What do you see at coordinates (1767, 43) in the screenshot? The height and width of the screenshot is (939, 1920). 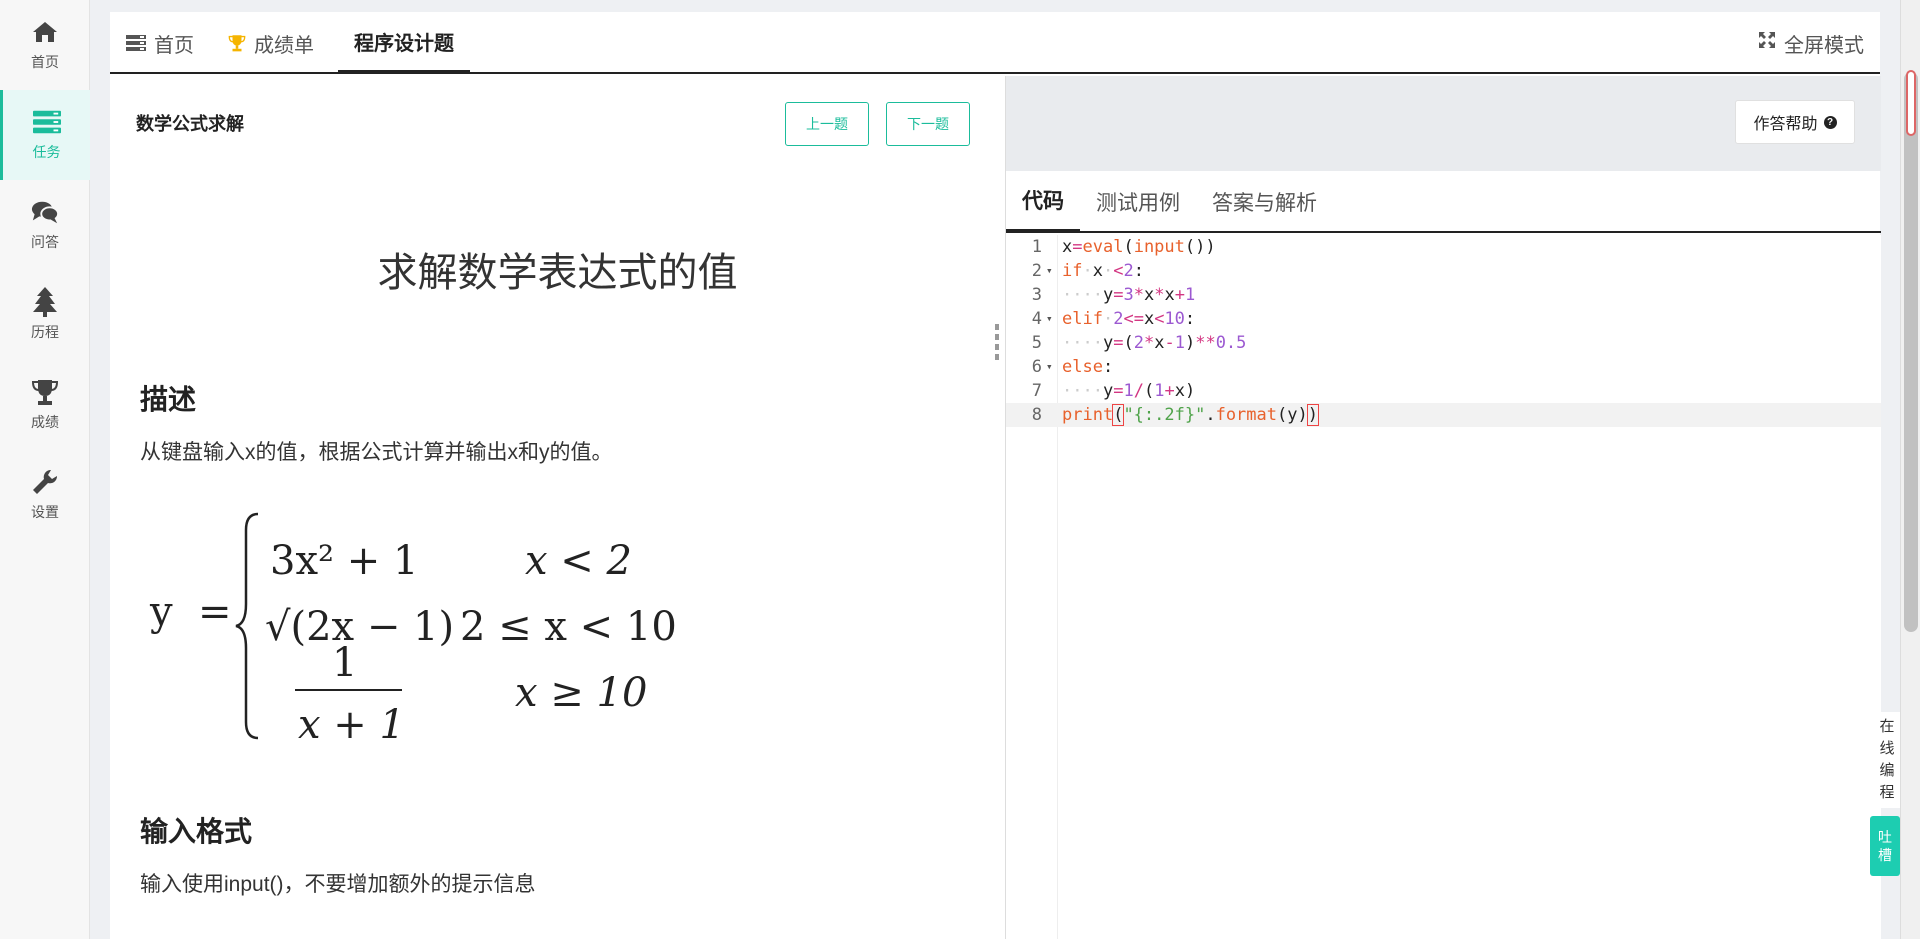 I see `expand-icon` at bounding box center [1767, 43].